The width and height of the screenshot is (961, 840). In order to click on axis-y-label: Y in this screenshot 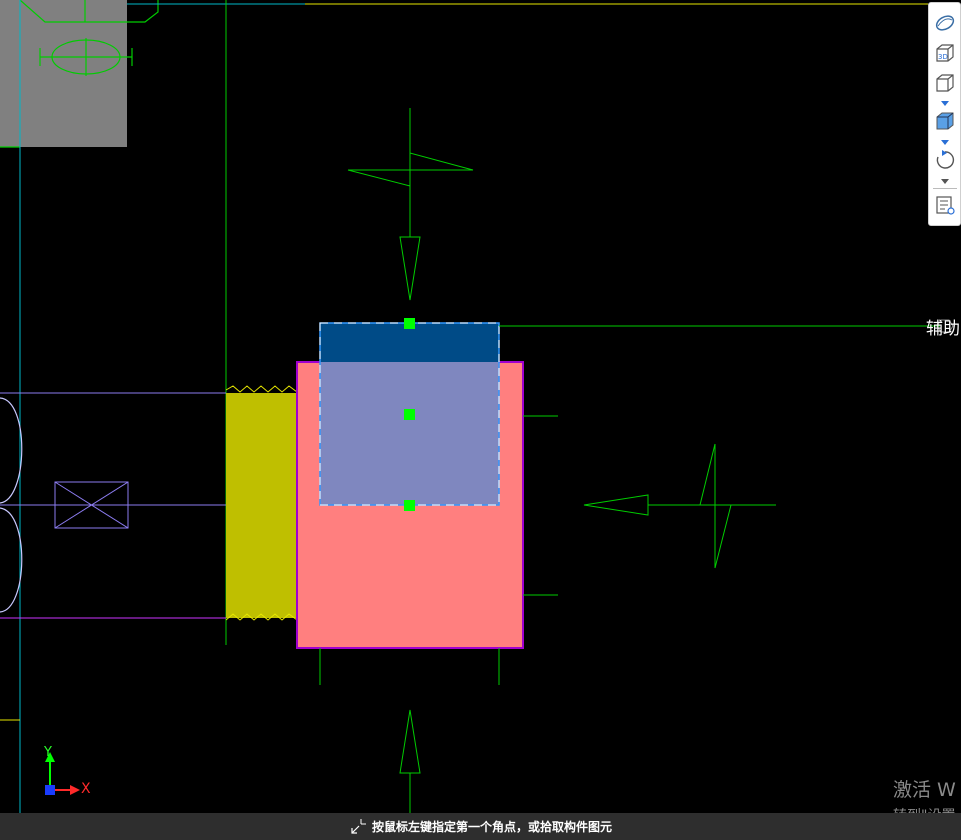, I will do `click(48, 752)`.